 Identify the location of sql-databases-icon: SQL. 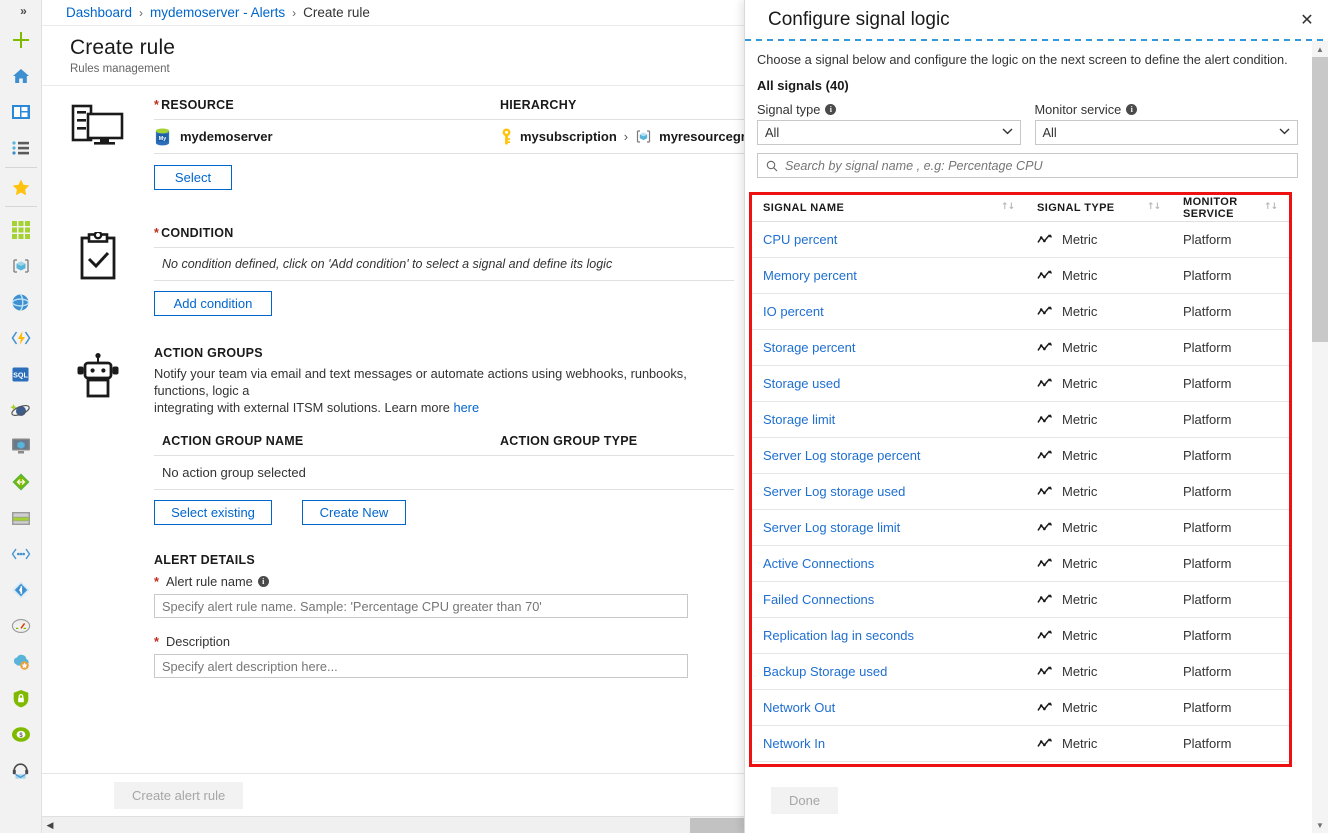
(21, 374).